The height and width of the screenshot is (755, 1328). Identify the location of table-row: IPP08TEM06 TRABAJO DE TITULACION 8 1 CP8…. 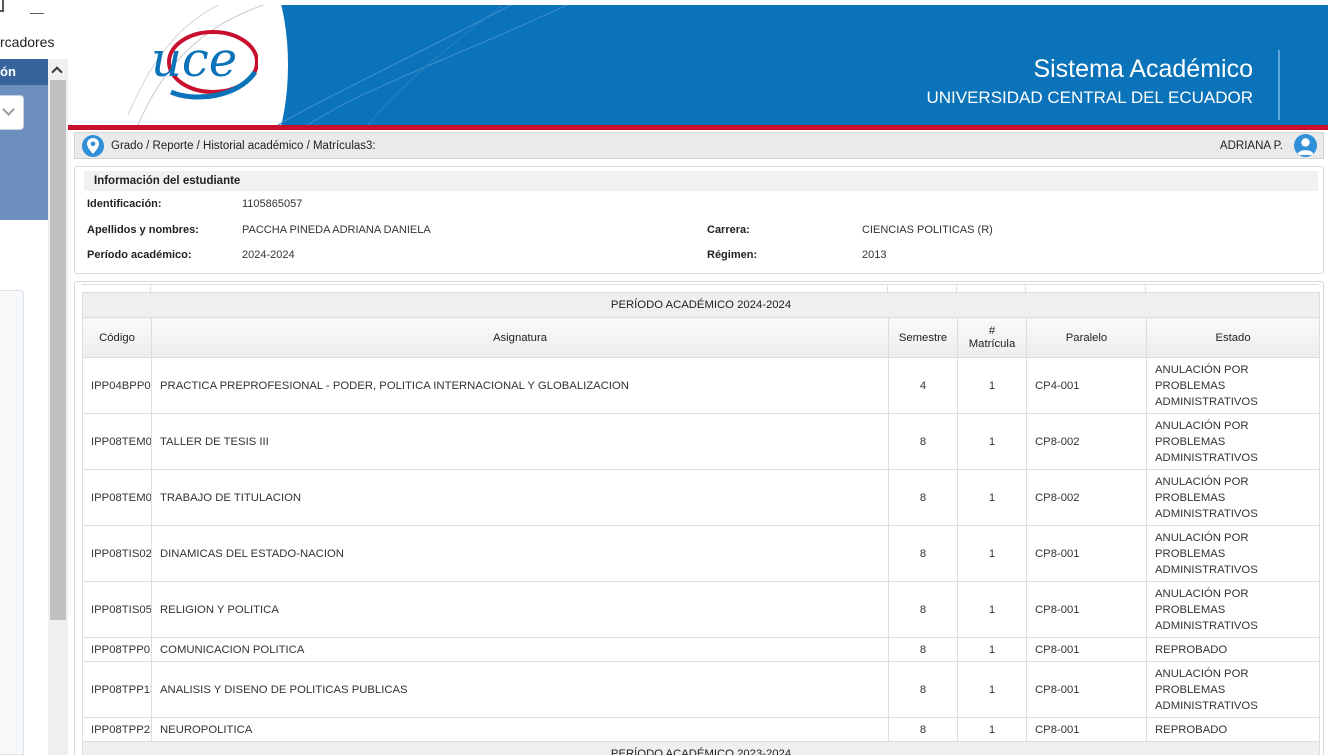
(701, 497).